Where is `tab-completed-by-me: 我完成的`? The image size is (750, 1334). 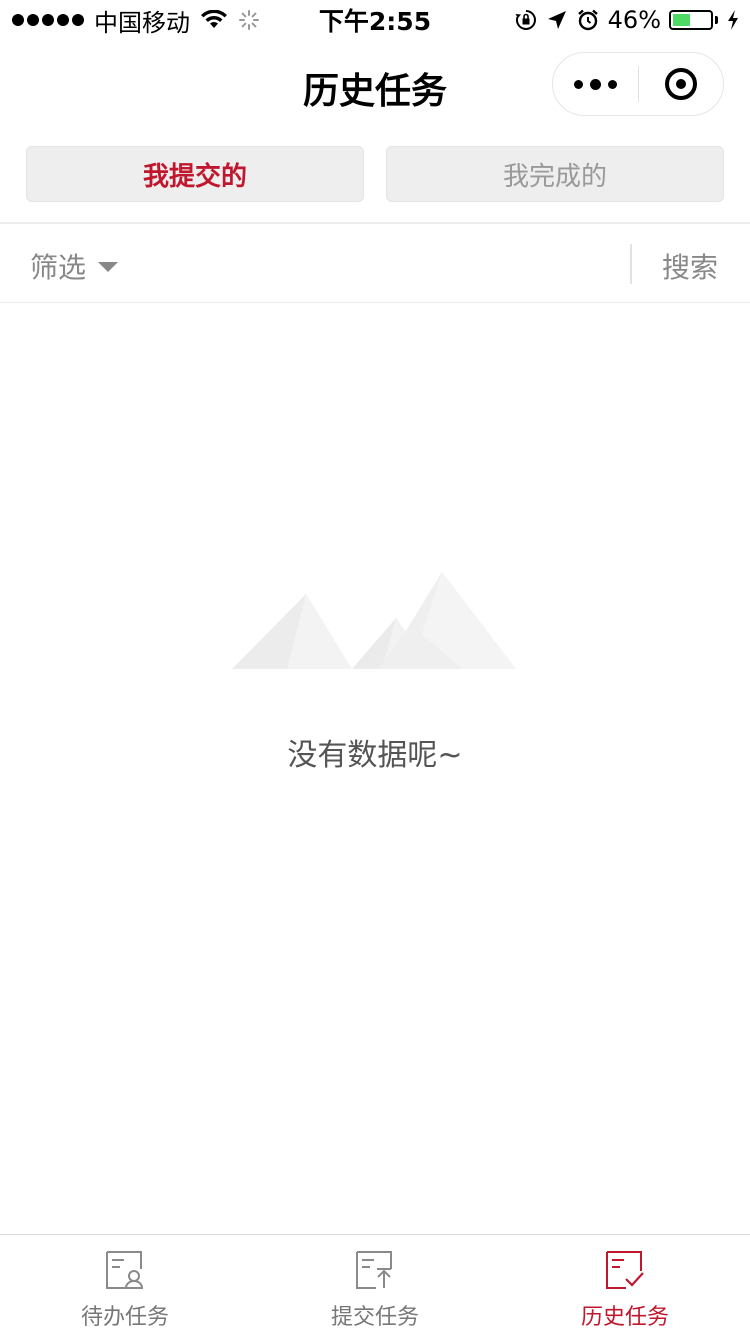
tab-completed-by-me: 我完成的 is located at coordinates (555, 174).